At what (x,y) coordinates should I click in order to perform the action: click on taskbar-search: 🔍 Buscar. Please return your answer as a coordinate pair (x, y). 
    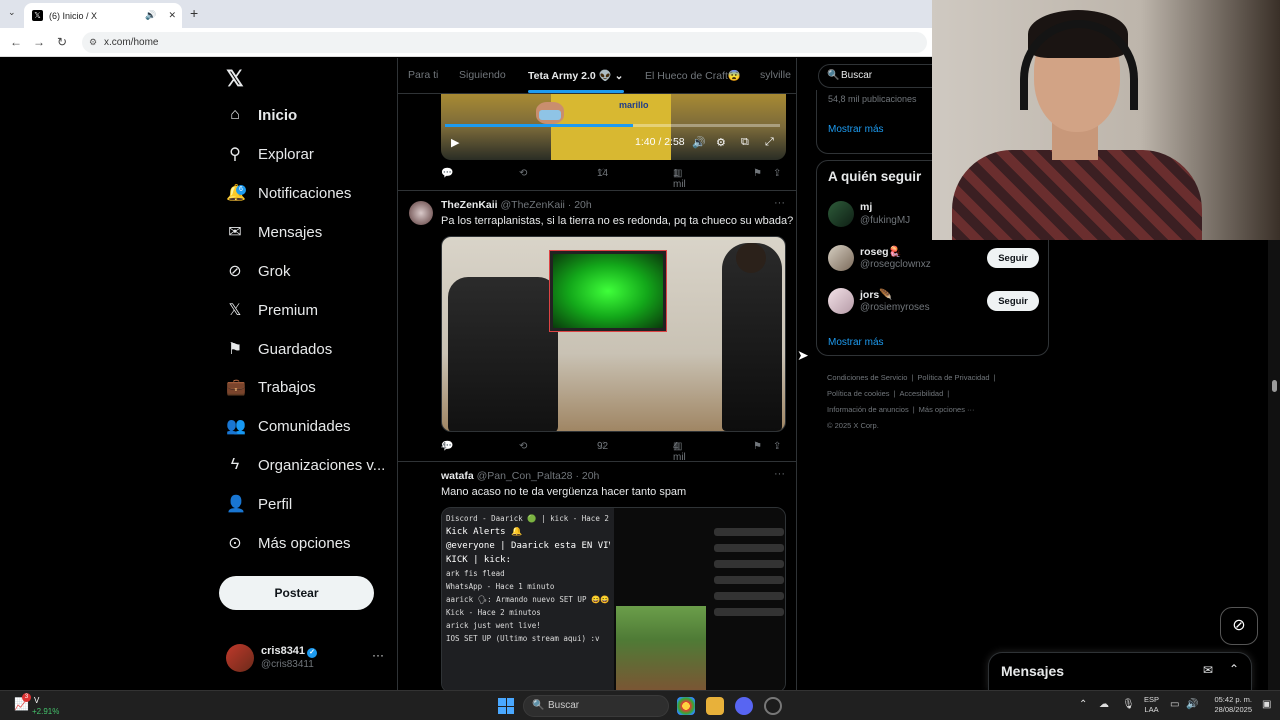
    Looking at the image, I should click on (596, 706).